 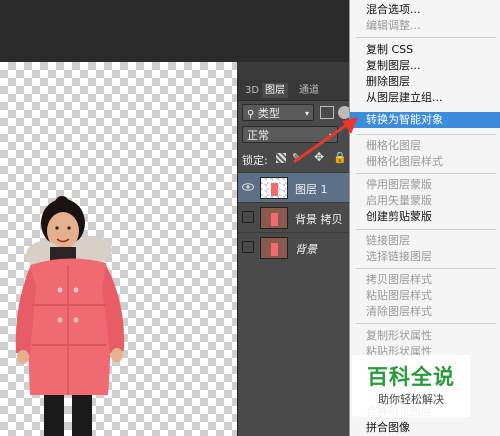 I want to click on layer-name: 图层 1, so click(x=311, y=189).